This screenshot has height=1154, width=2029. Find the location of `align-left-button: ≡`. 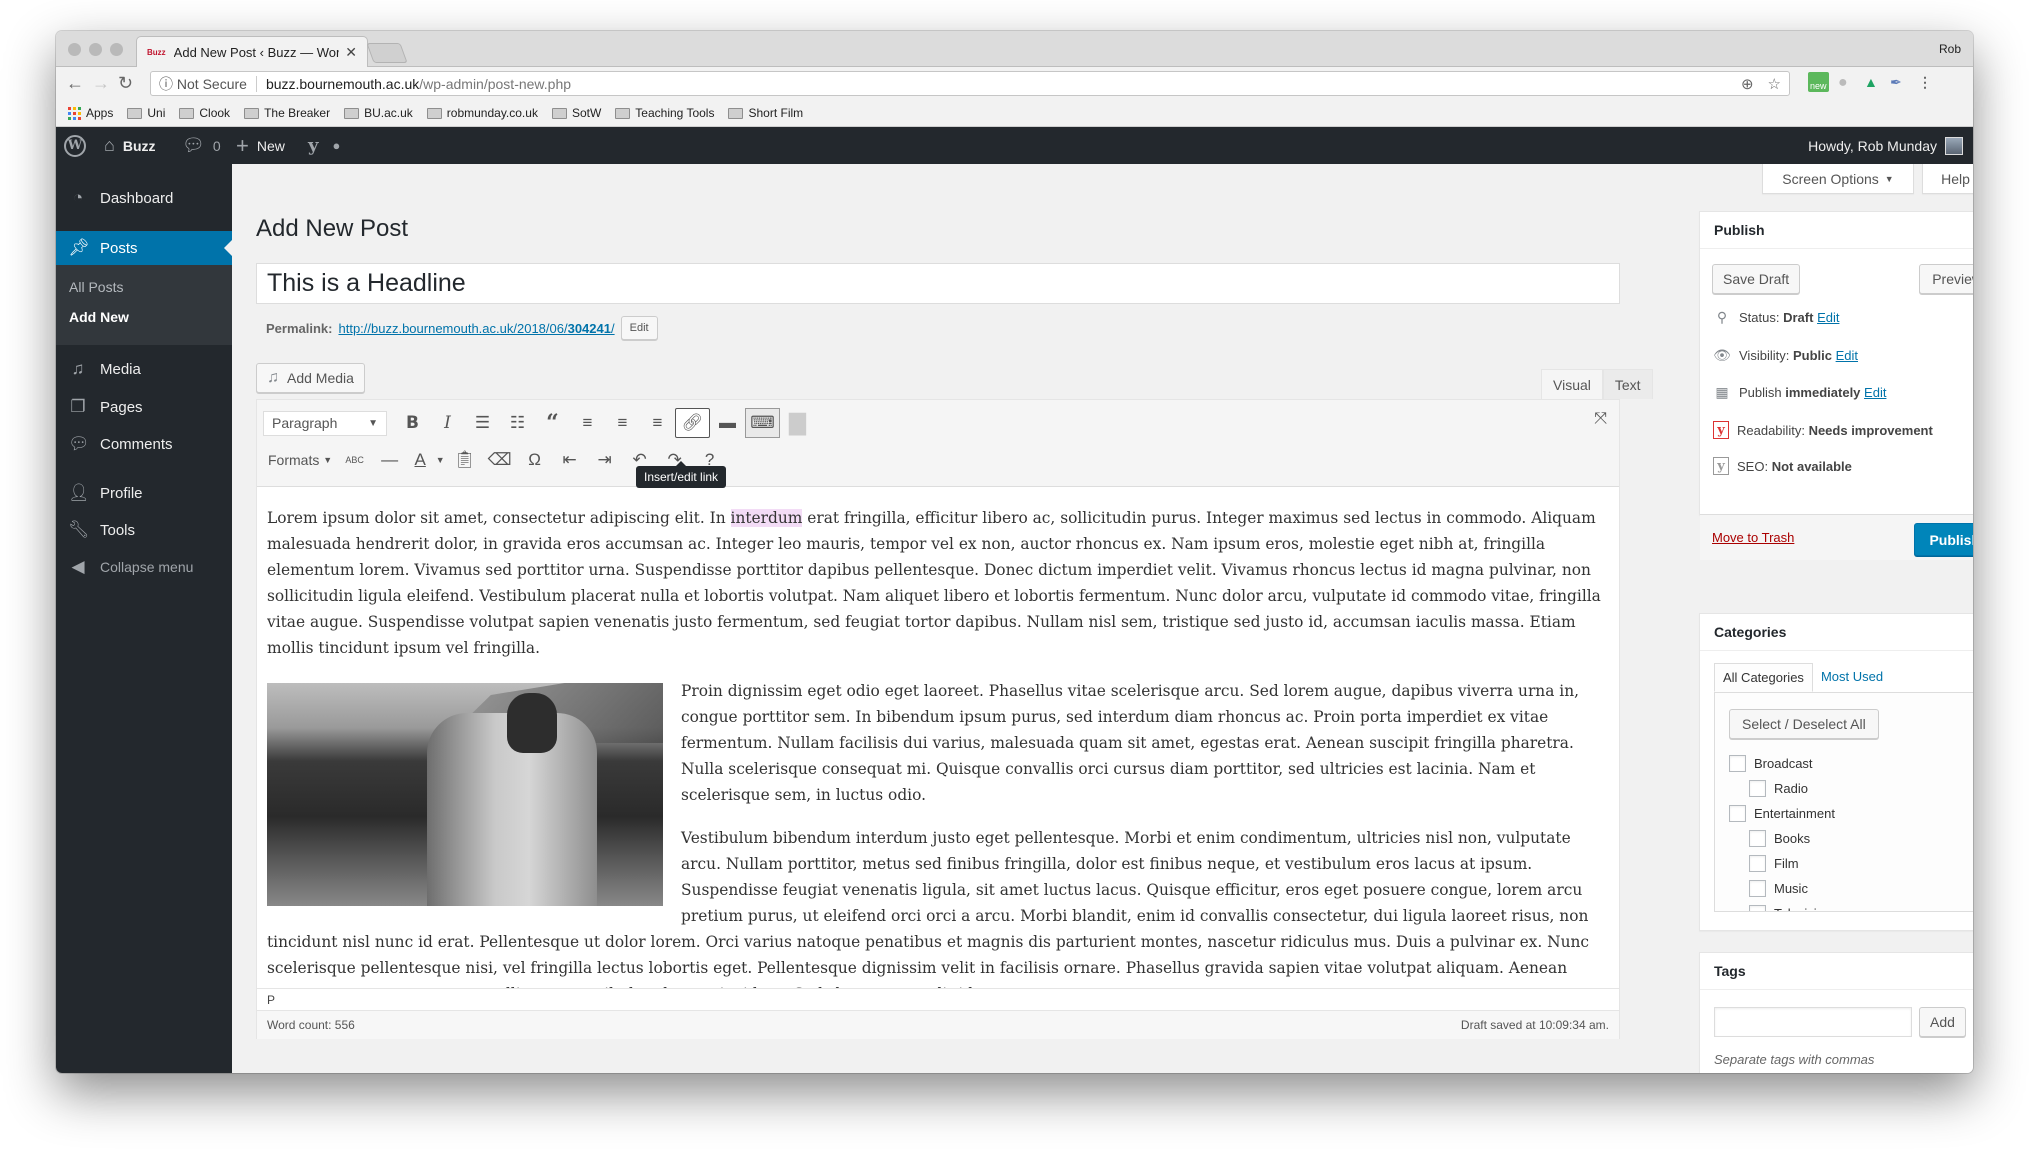

align-left-button: ≡ is located at coordinates (587, 423).